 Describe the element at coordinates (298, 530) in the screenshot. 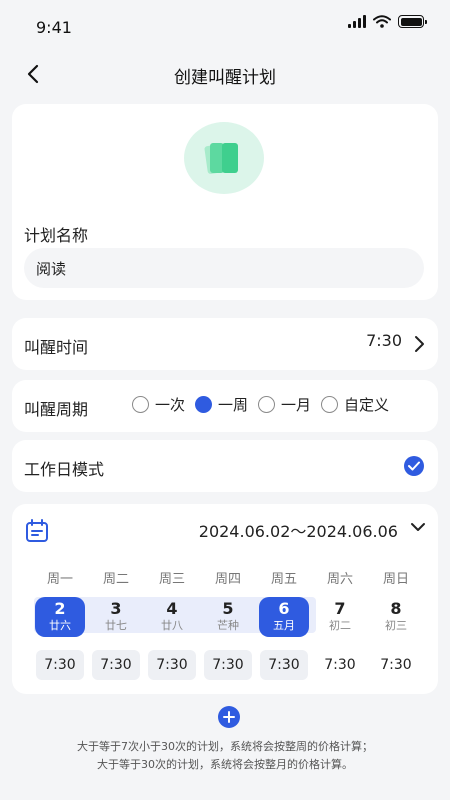

I see `date-range: 2024.06.02～2024.06.06` at that location.